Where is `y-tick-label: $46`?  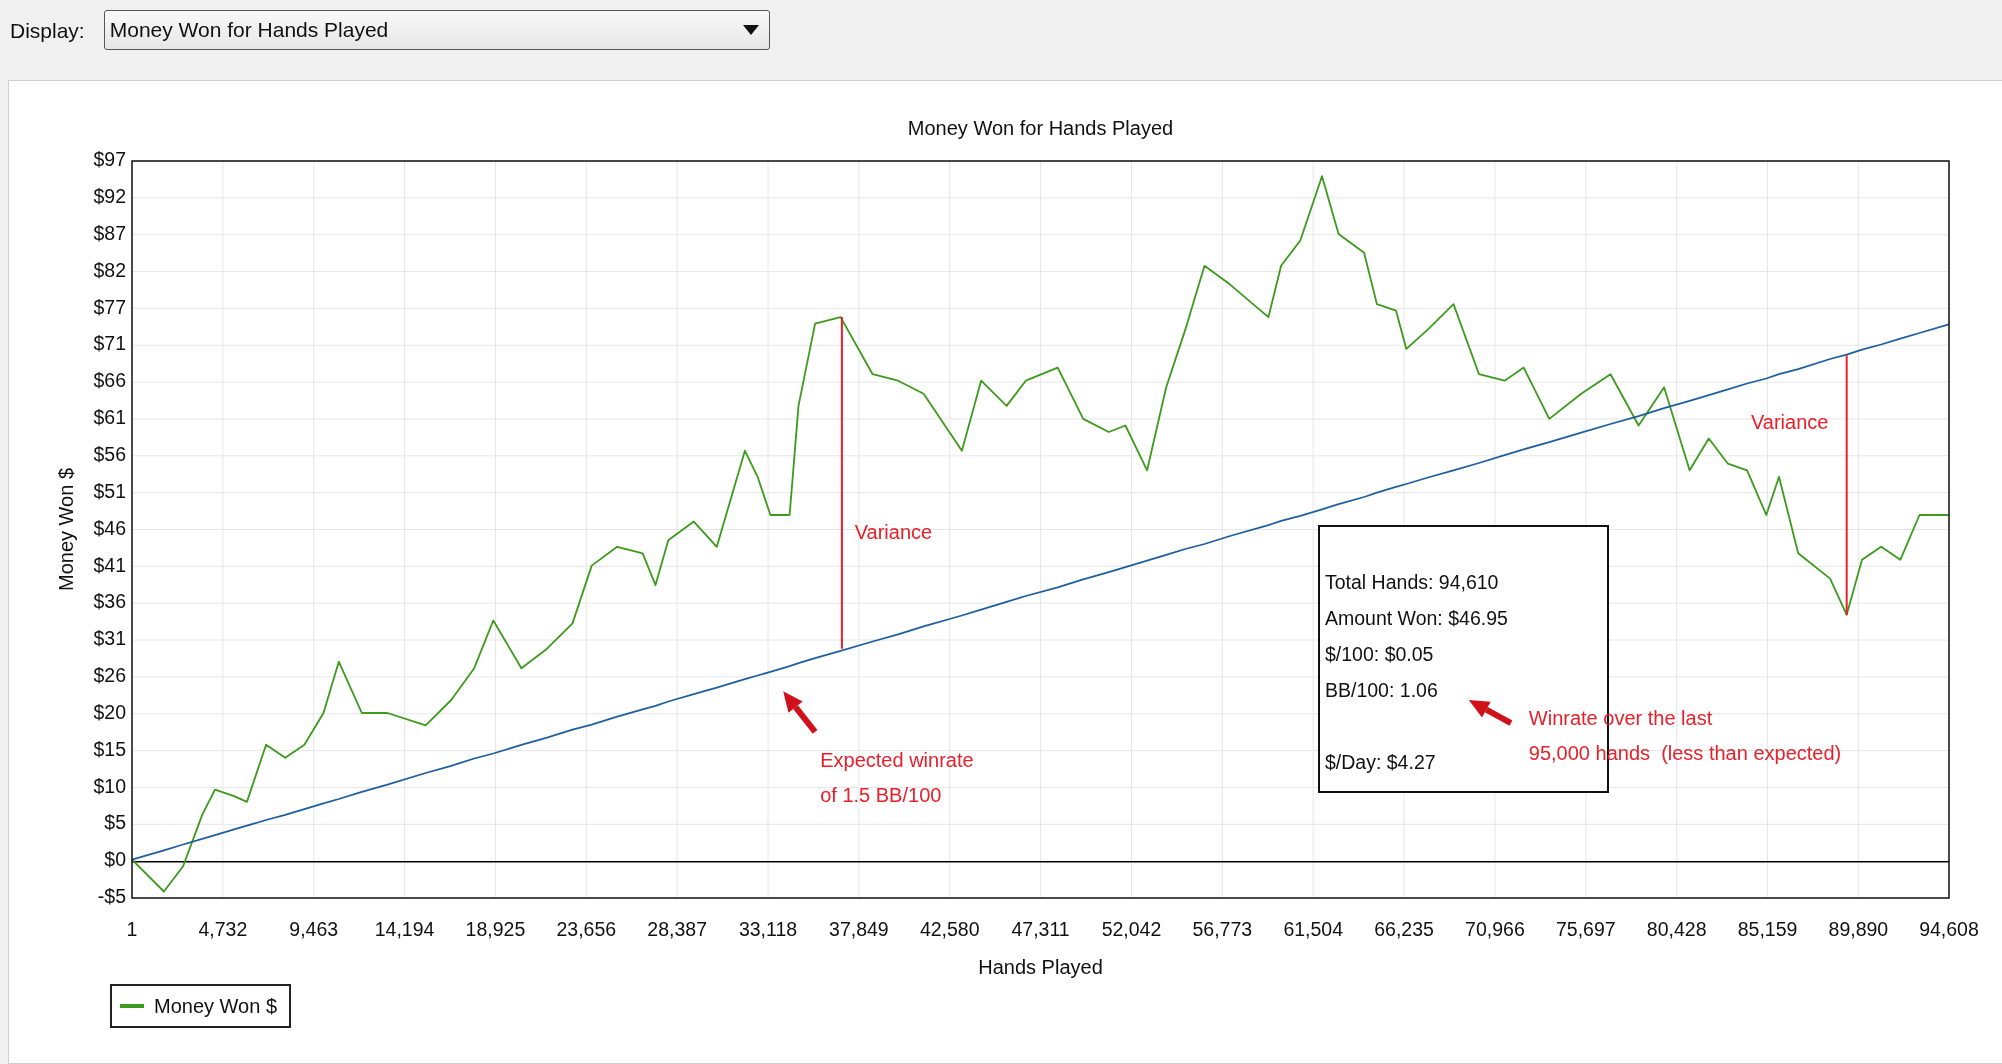 y-tick-label: $46 is located at coordinates (109, 527).